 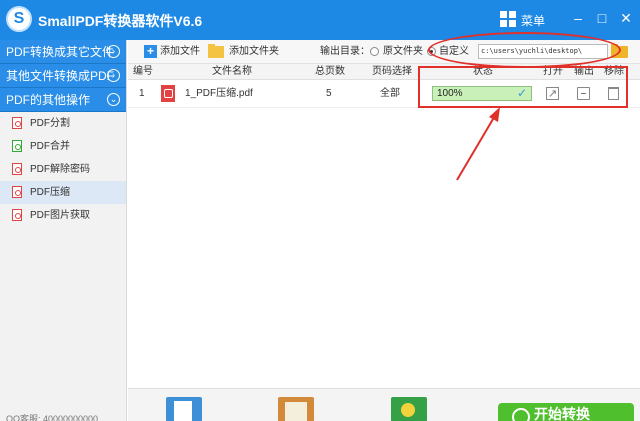 I want to click on annotation-arrow, so click(x=478, y=144).